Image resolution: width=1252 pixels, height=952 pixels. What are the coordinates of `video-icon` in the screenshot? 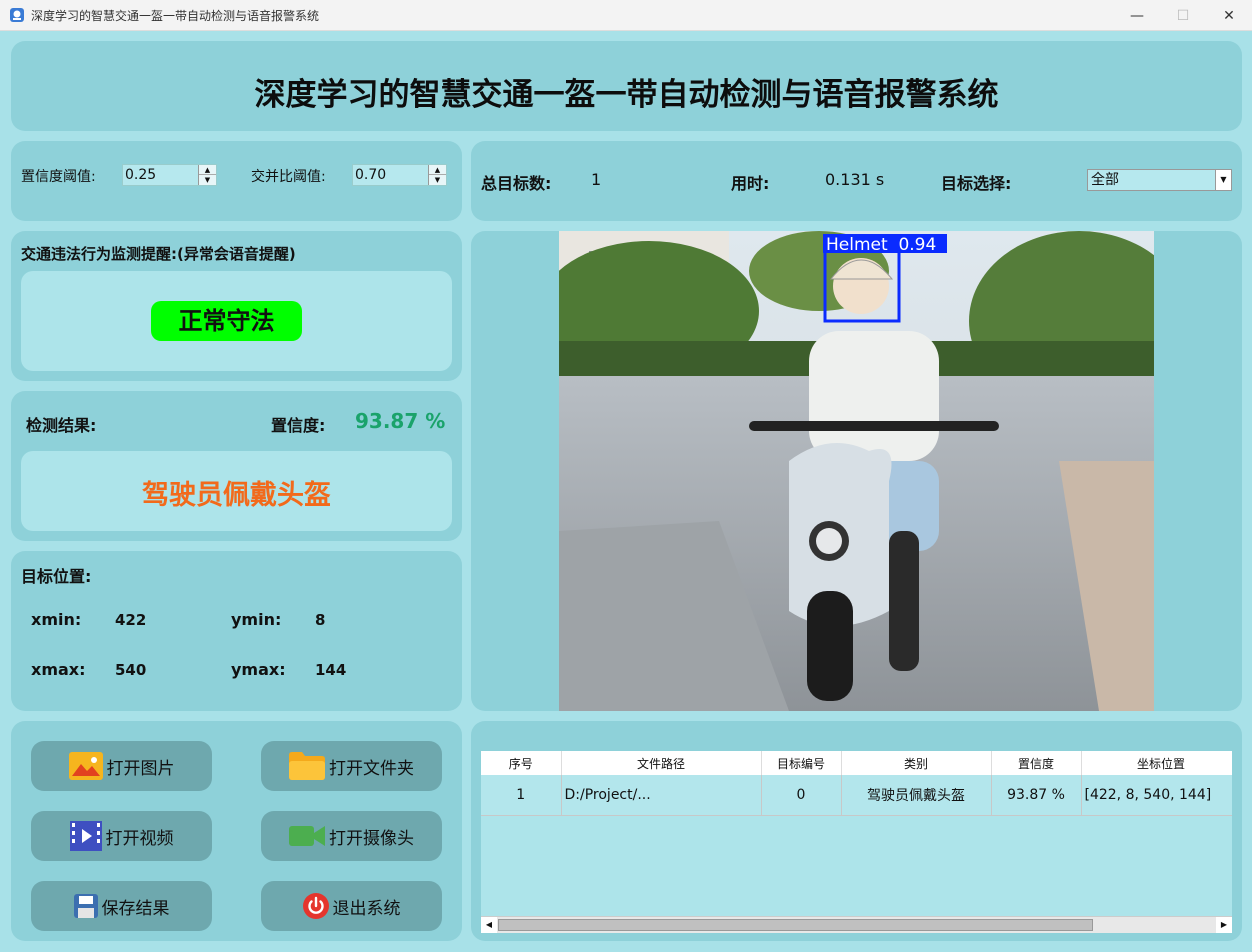 It's located at (85, 836).